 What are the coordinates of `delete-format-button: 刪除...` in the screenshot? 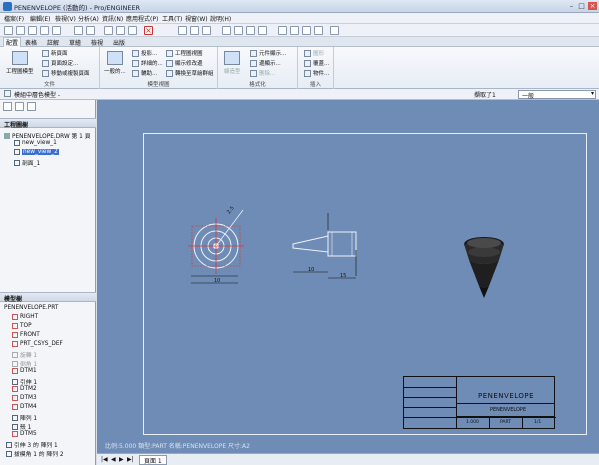 It's located at (262, 73).